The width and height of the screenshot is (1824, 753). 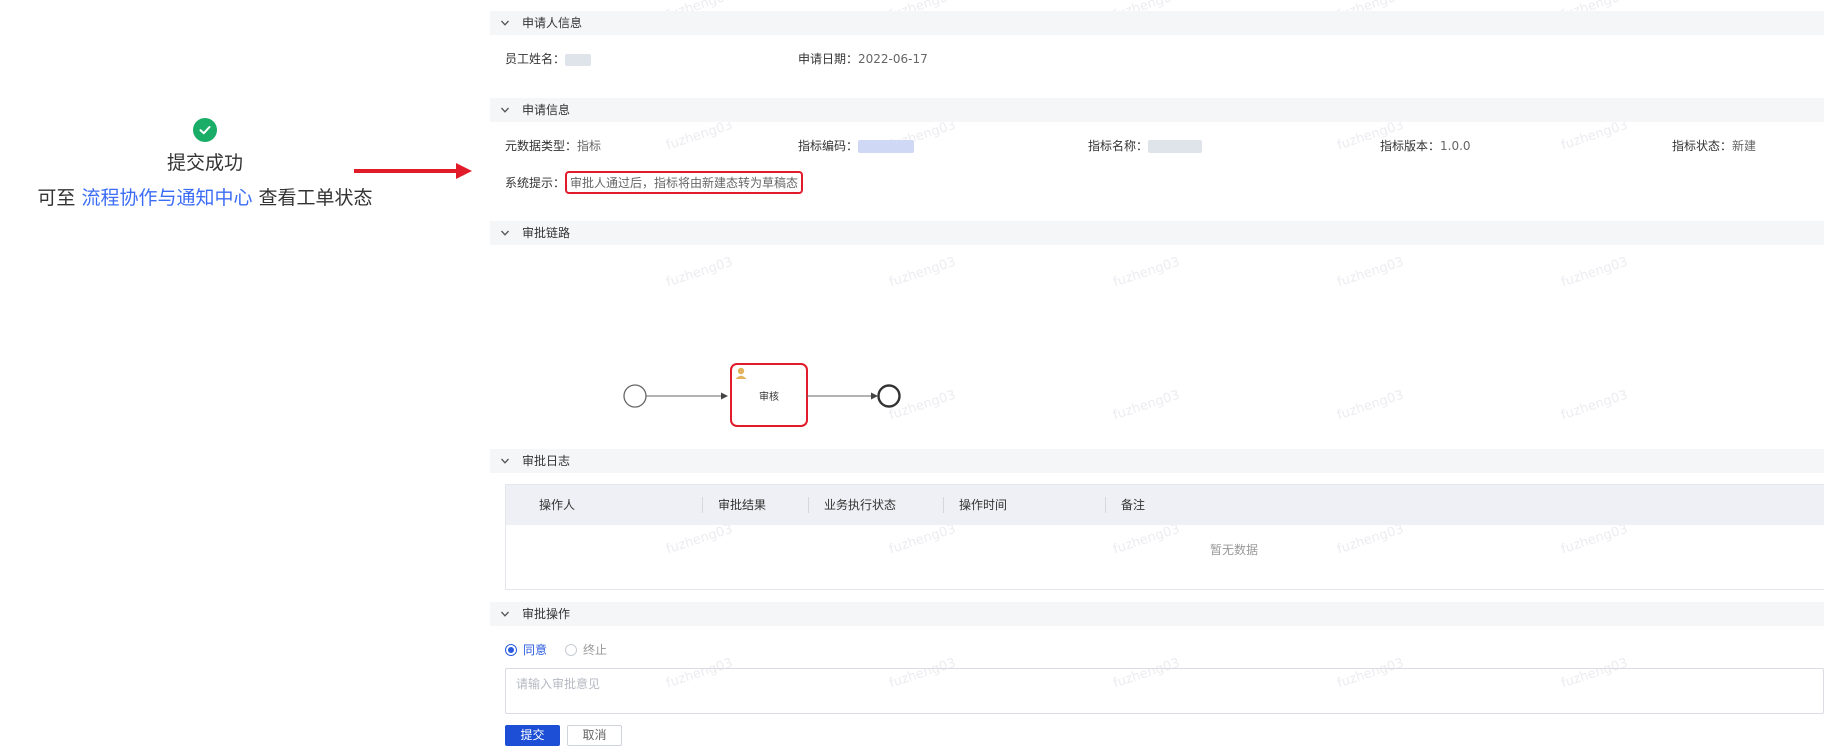 I want to click on field-label: 系统提示：, so click(x=535, y=183).